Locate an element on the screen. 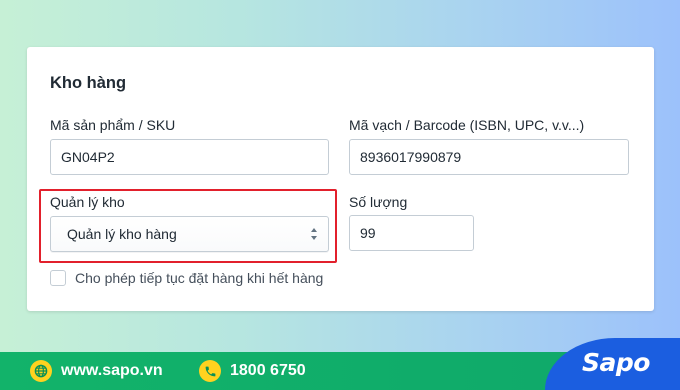  backorder-label: Cho phép tiếp tục đặt hàng khi hết hàng is located at coordinates (199, 278).